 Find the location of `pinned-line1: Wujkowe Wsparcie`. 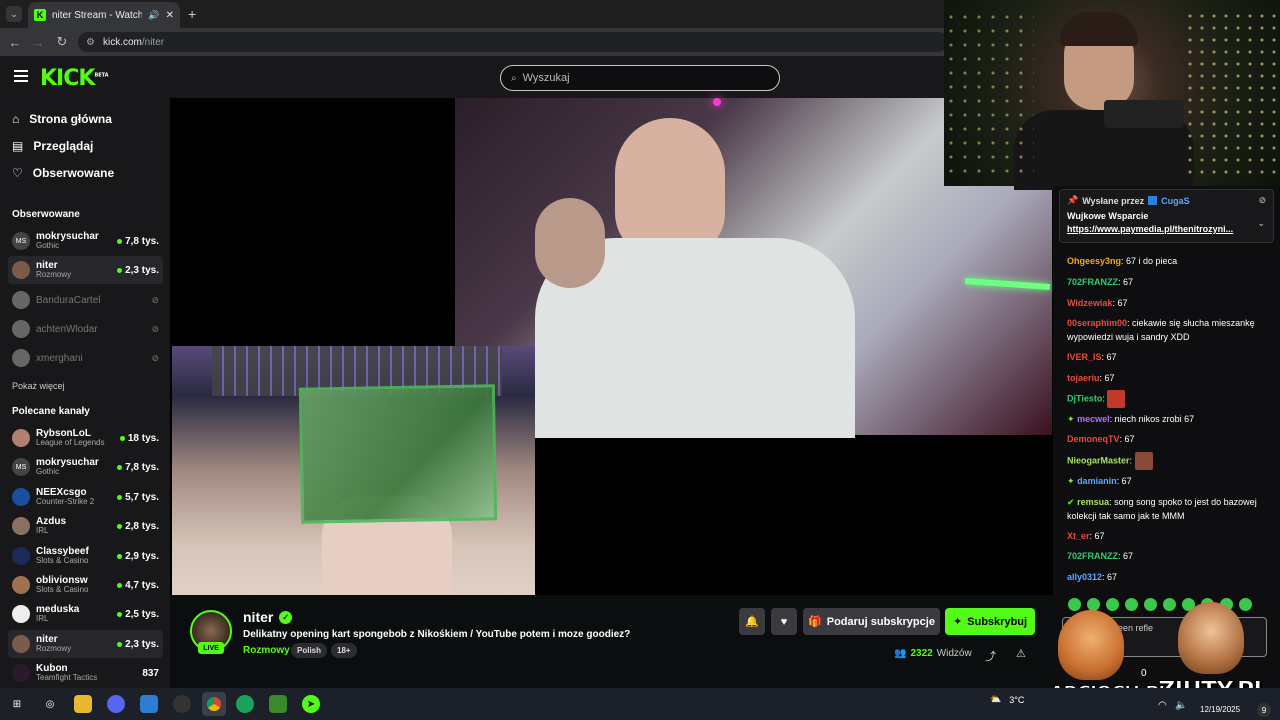

pinned-line1: Wujkowe Wsparcie is located at coordinates (1108, 216).